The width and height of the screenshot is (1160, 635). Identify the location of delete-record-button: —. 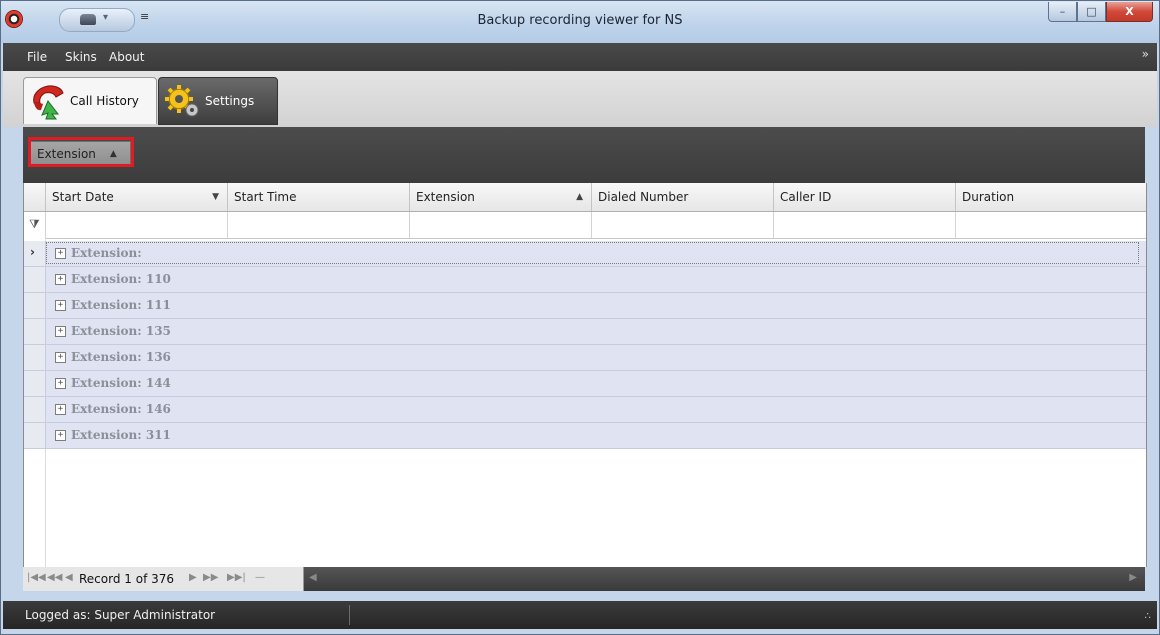
(260, 577).